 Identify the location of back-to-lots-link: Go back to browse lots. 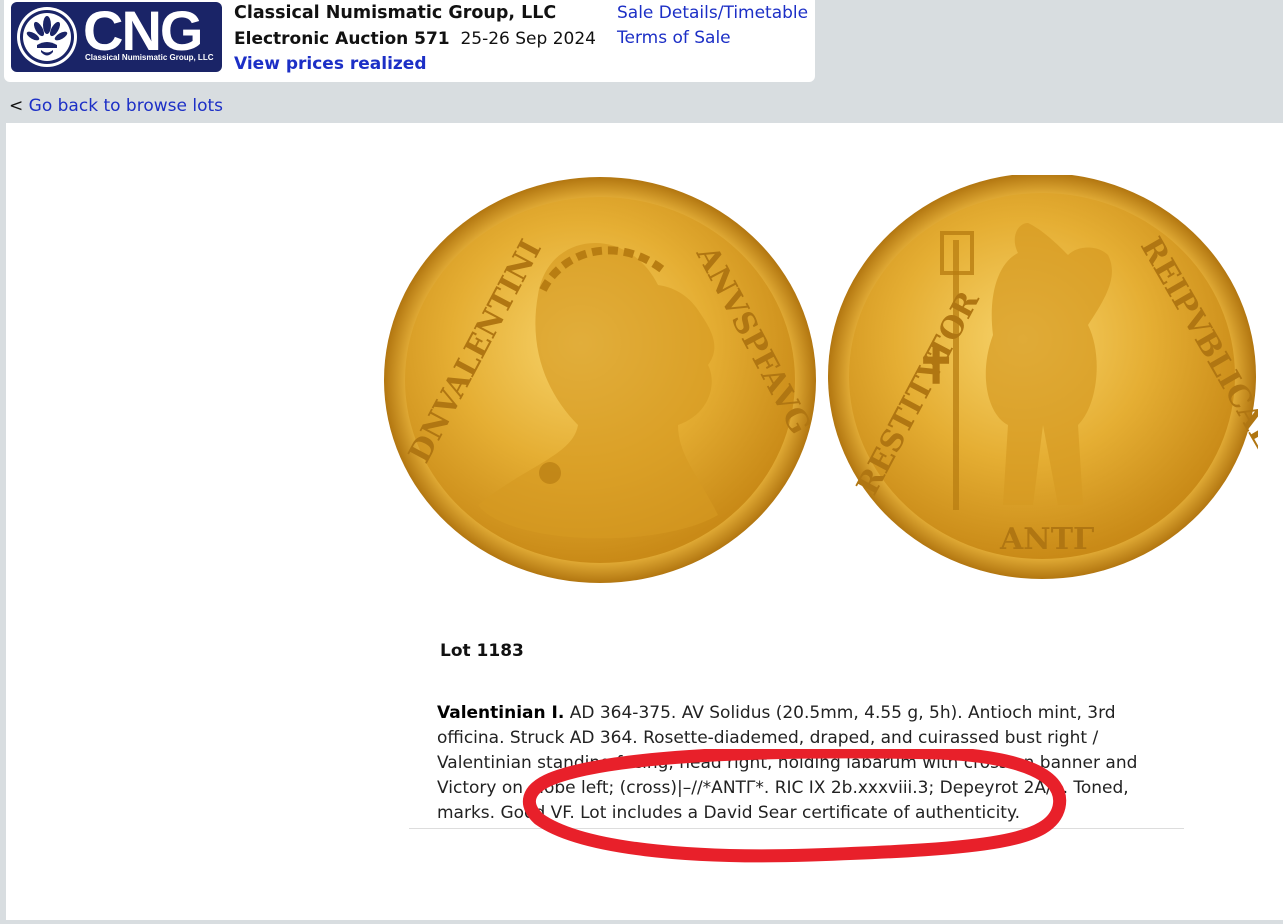
(126, 106).